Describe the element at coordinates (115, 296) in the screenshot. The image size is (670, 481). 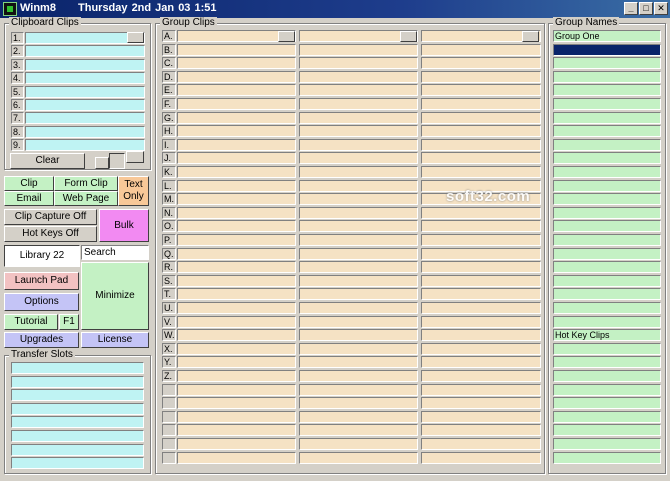
I see `minimize-button: Minimize` at that location.